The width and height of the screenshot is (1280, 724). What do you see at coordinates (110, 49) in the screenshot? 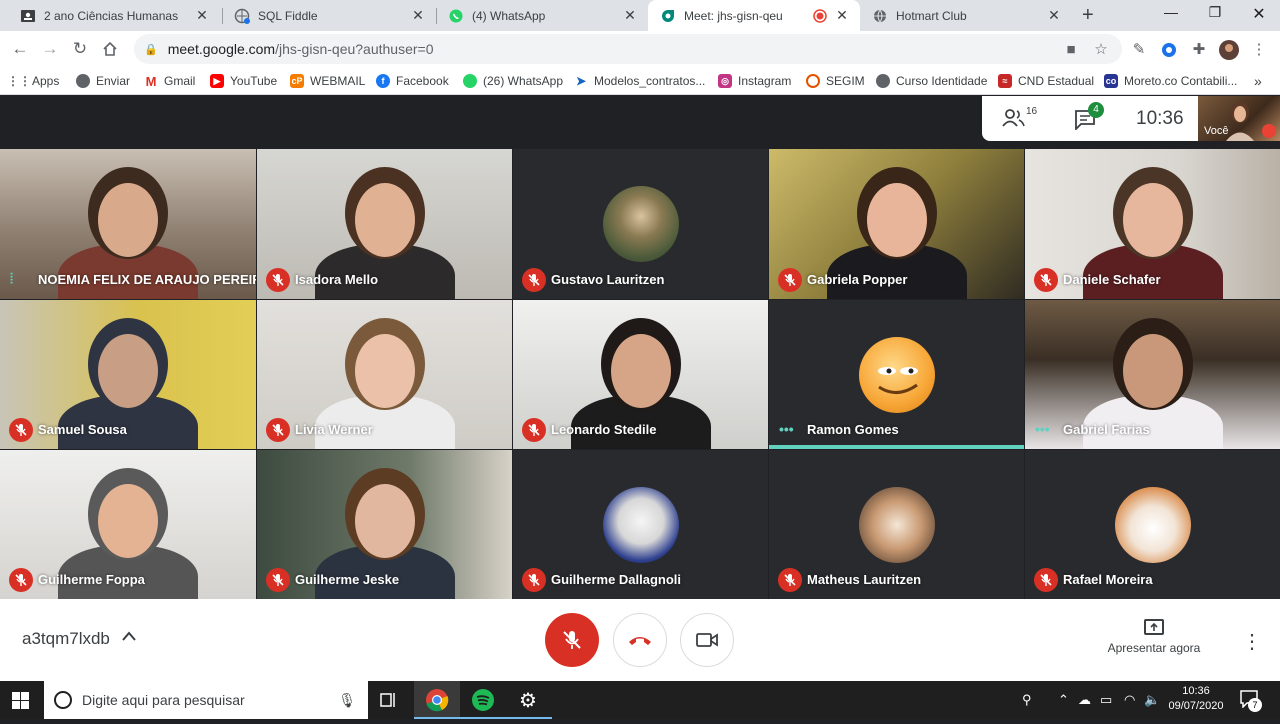
I see `home-button` at bounding box center [110, 49].